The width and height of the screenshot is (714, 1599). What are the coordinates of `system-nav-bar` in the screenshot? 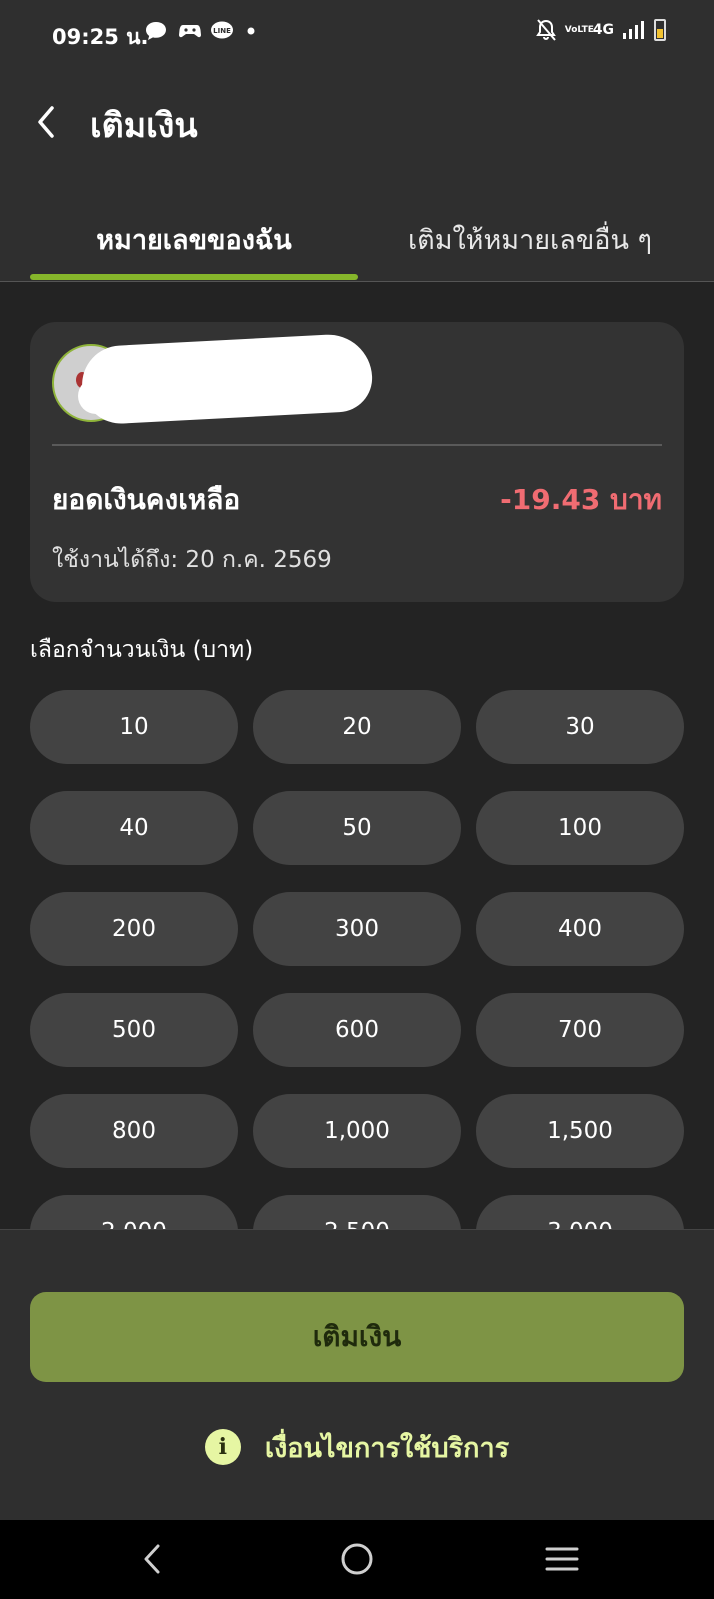 It's located at (357, 1559).